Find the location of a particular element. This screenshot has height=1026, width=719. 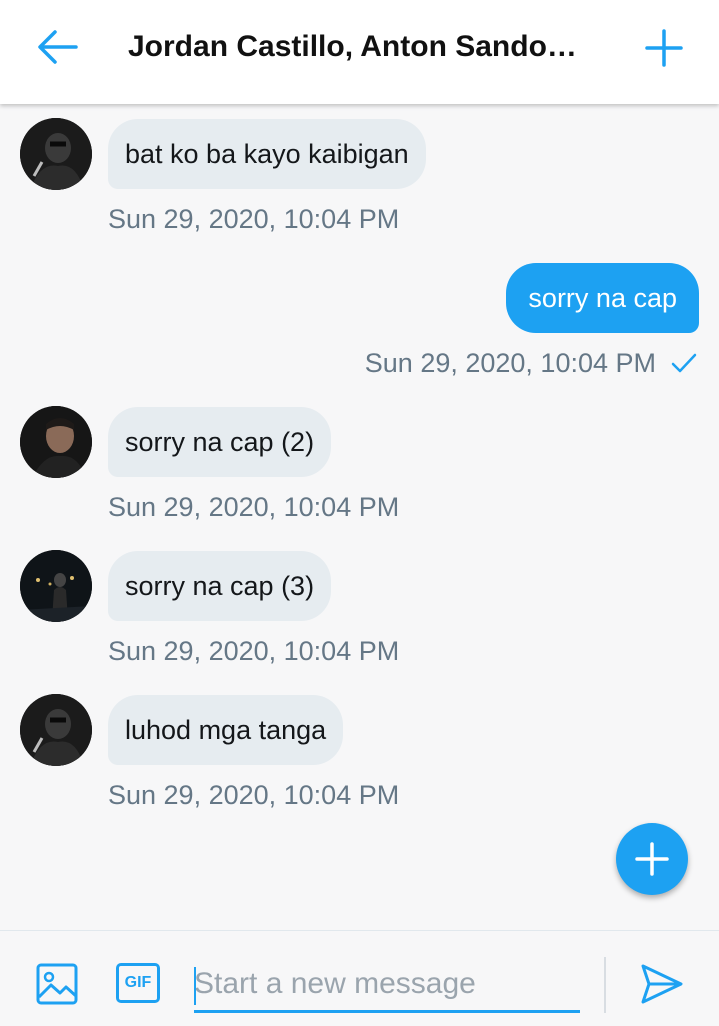

arrow-left-icon is located at coordinates (58, 47).